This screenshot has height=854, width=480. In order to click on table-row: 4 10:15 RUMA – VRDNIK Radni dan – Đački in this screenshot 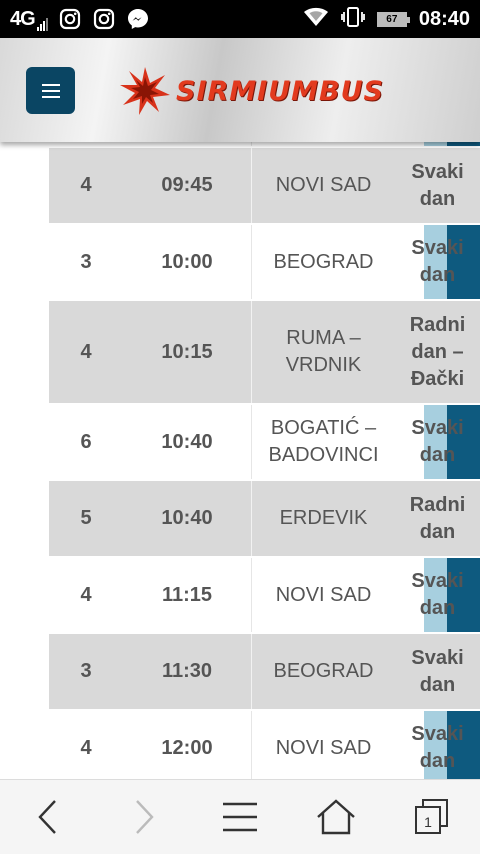, I will do `click(264, 353)`.